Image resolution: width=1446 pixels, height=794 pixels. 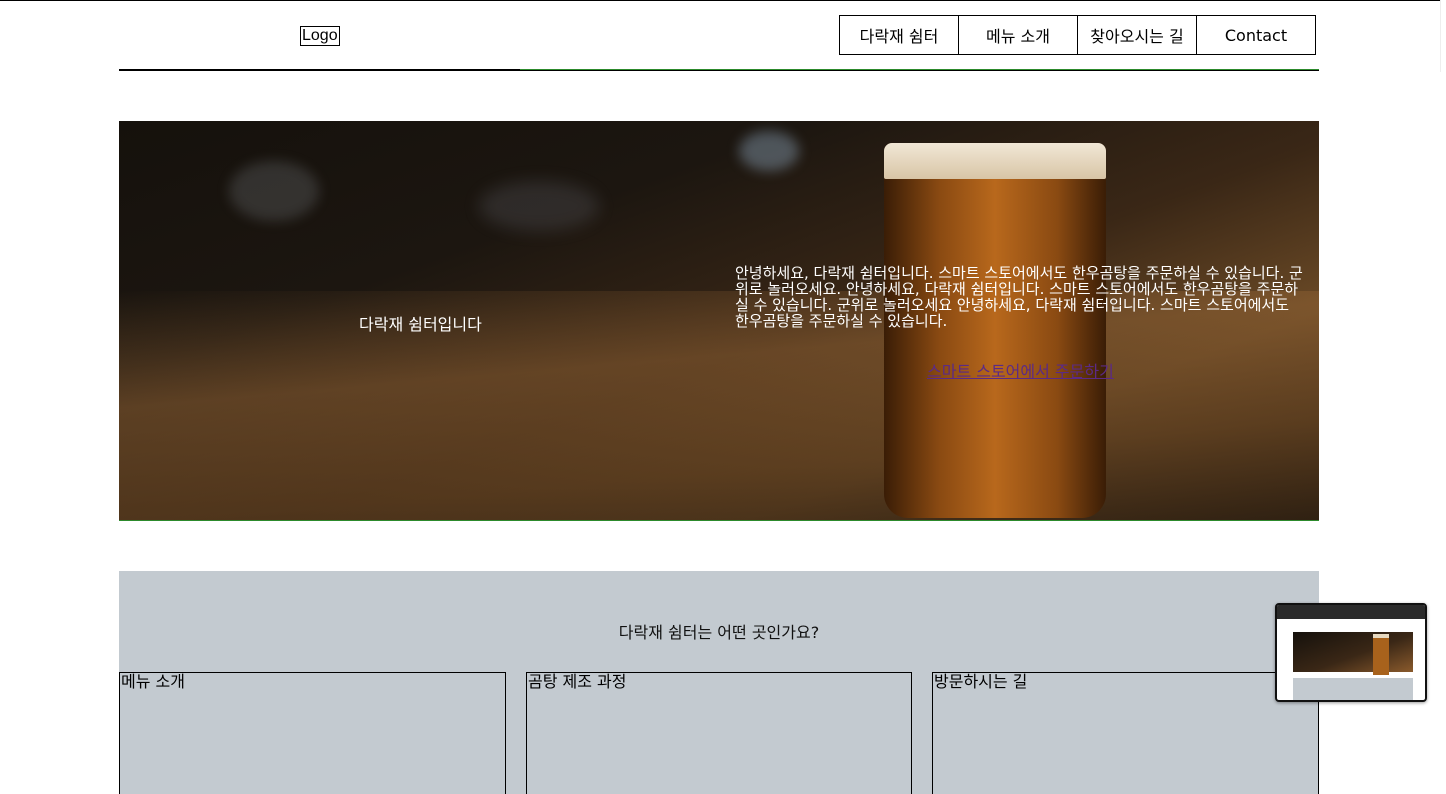 I want to click on card-label: 메뉴 소개, so click(x=153, y=681).